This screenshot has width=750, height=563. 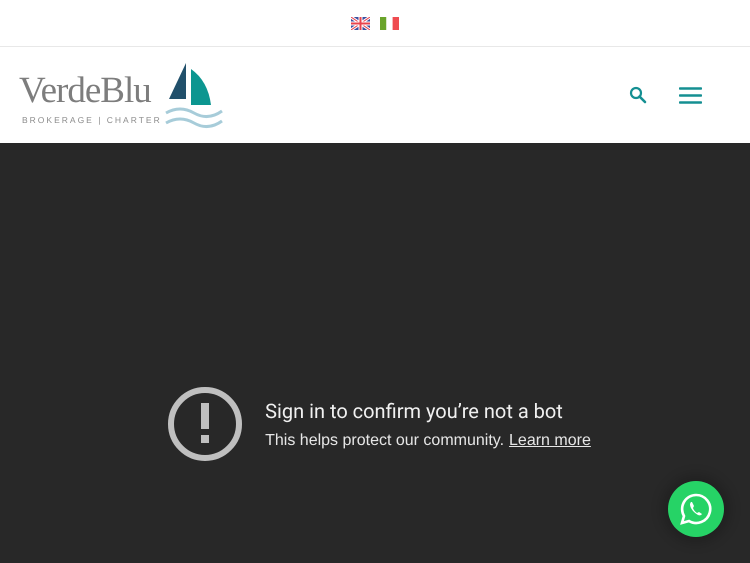 What do you see at coordinates (389, 23) in the screenshot?
I see `italian-flag-icon` at bounding box center [389, 23].